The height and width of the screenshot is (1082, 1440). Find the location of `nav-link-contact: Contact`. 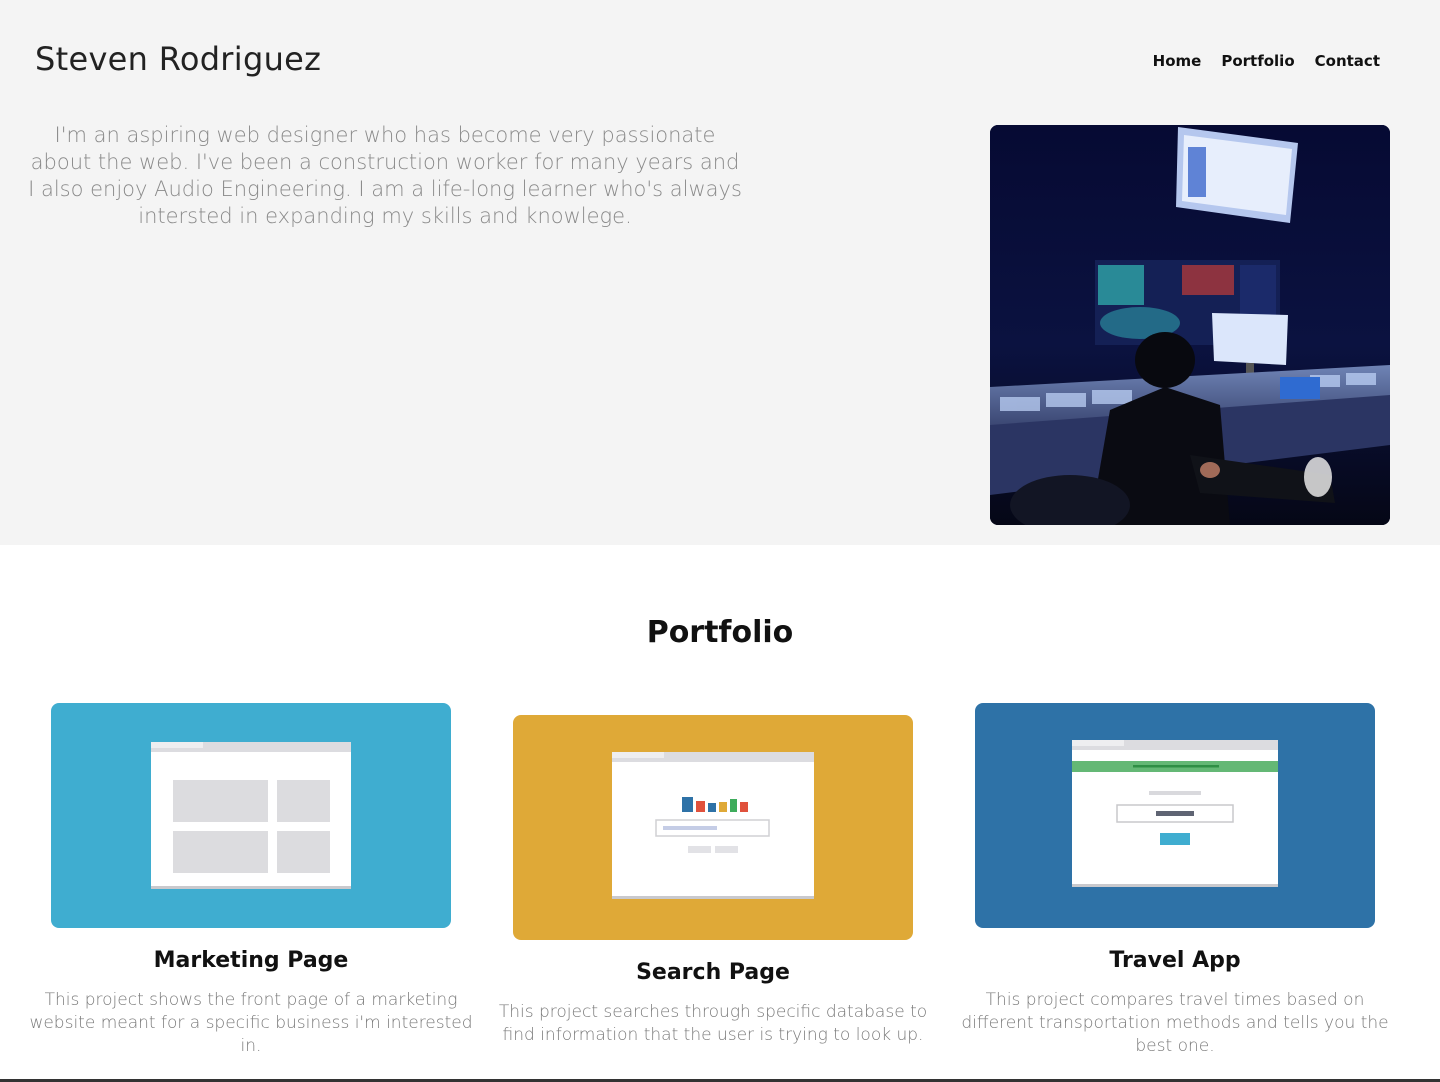

nav-link-contact: Contact is located at coordinates (1347, 61).